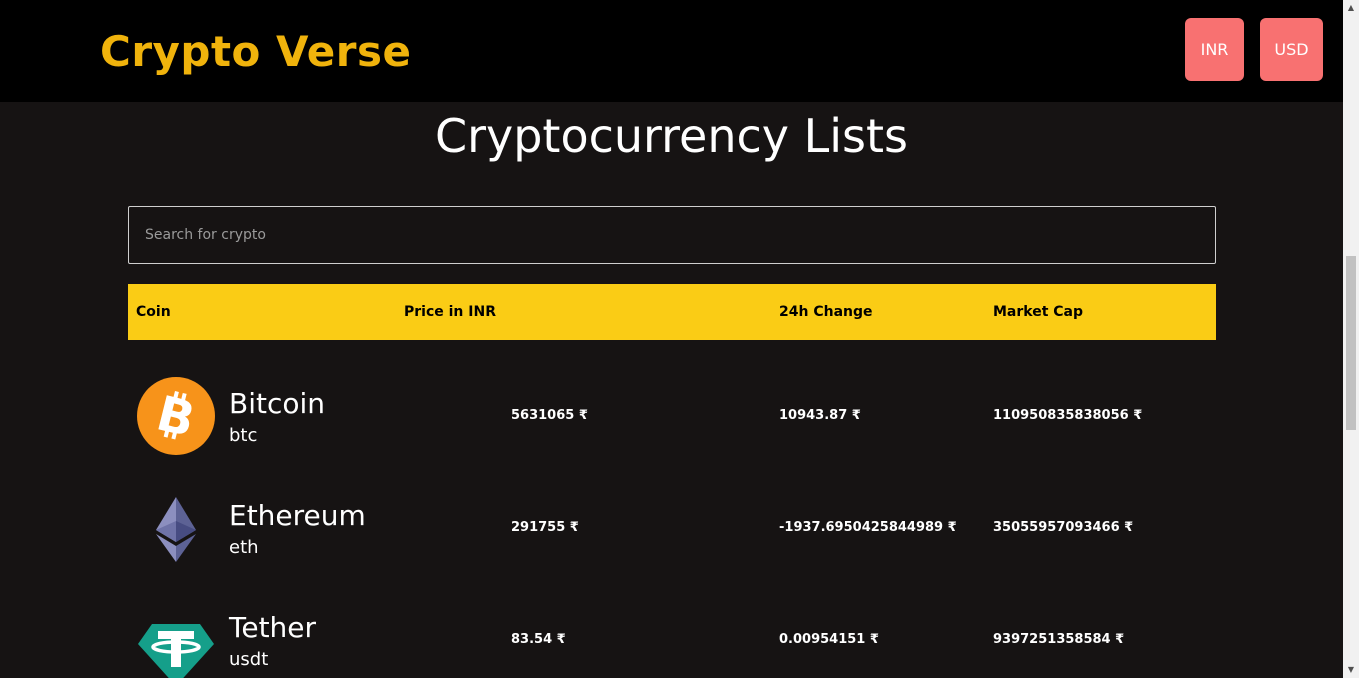 The height and width of the screenshot is (678, 1359). I want to click on page-title: Cryptocurrency Lists, so click(671, 136).